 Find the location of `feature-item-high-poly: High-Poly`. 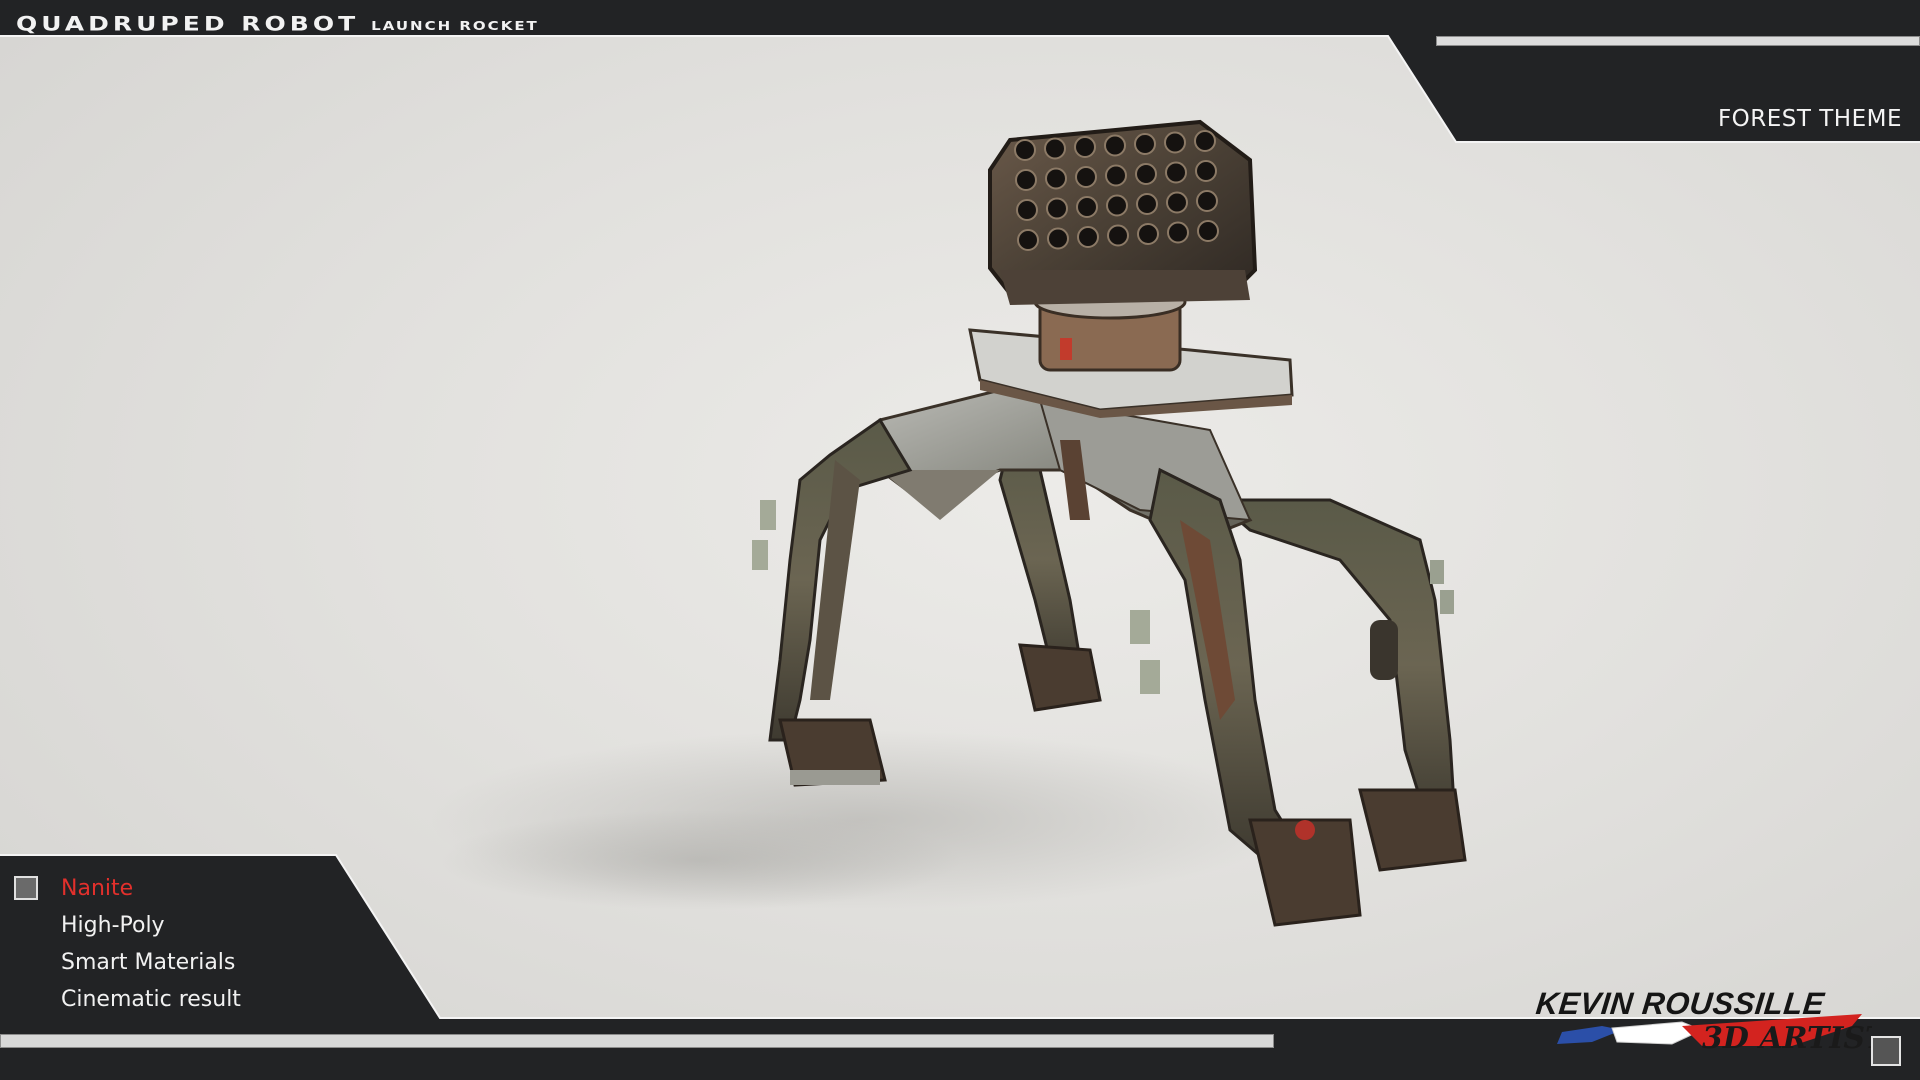

feature-item-high-poly: High-Poly is located at coordinates (164, 925).